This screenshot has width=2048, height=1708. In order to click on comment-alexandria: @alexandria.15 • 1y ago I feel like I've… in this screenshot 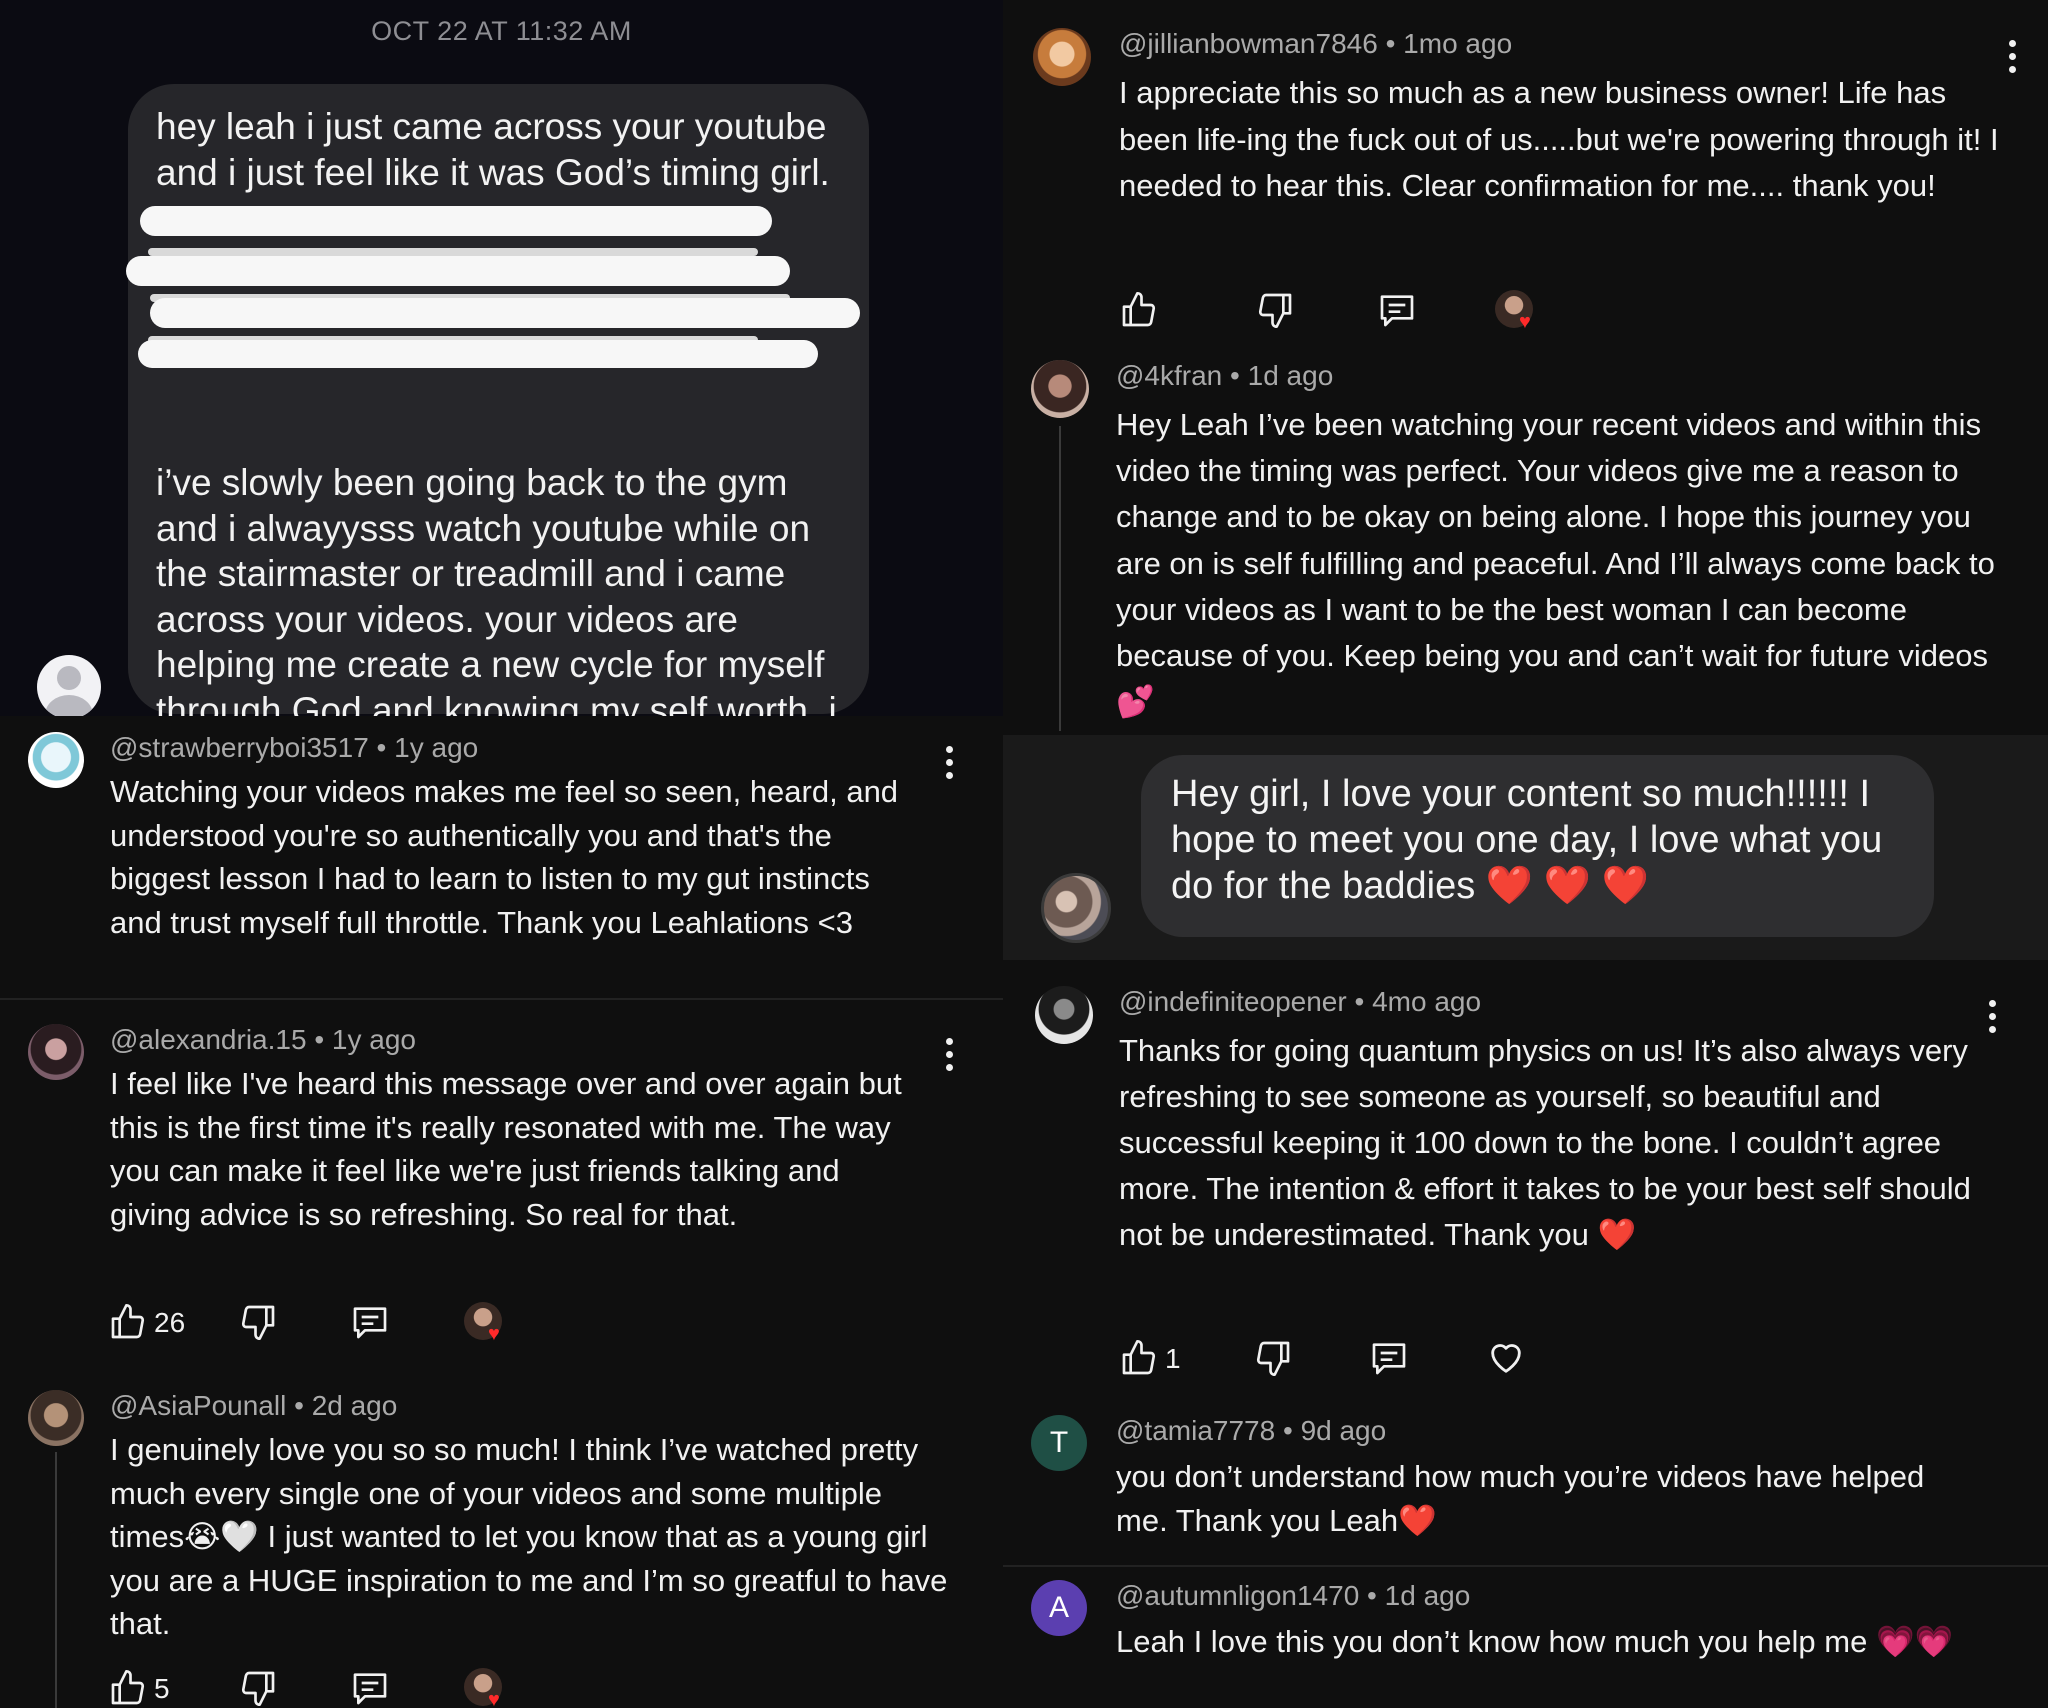, I will do `click(501, 1186)`.